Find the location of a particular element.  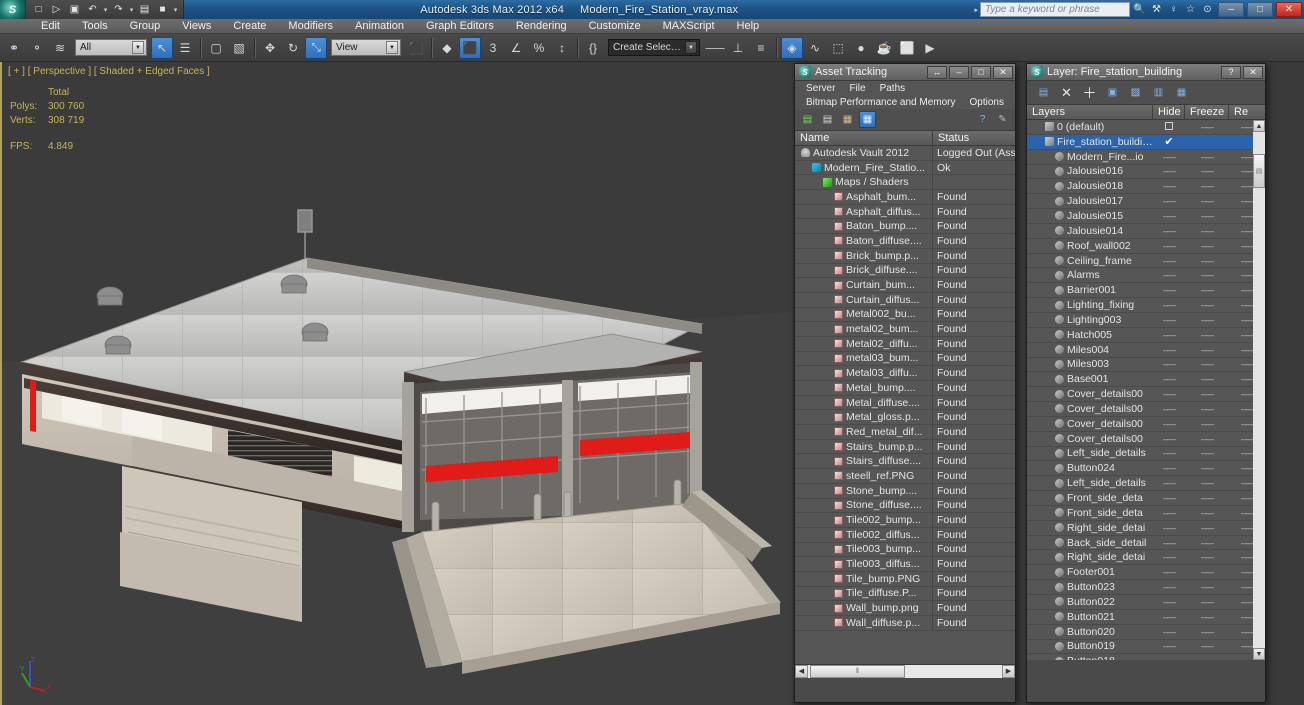

select-and-manipulate-icon: ◆ is located at coordinates (447, 48).